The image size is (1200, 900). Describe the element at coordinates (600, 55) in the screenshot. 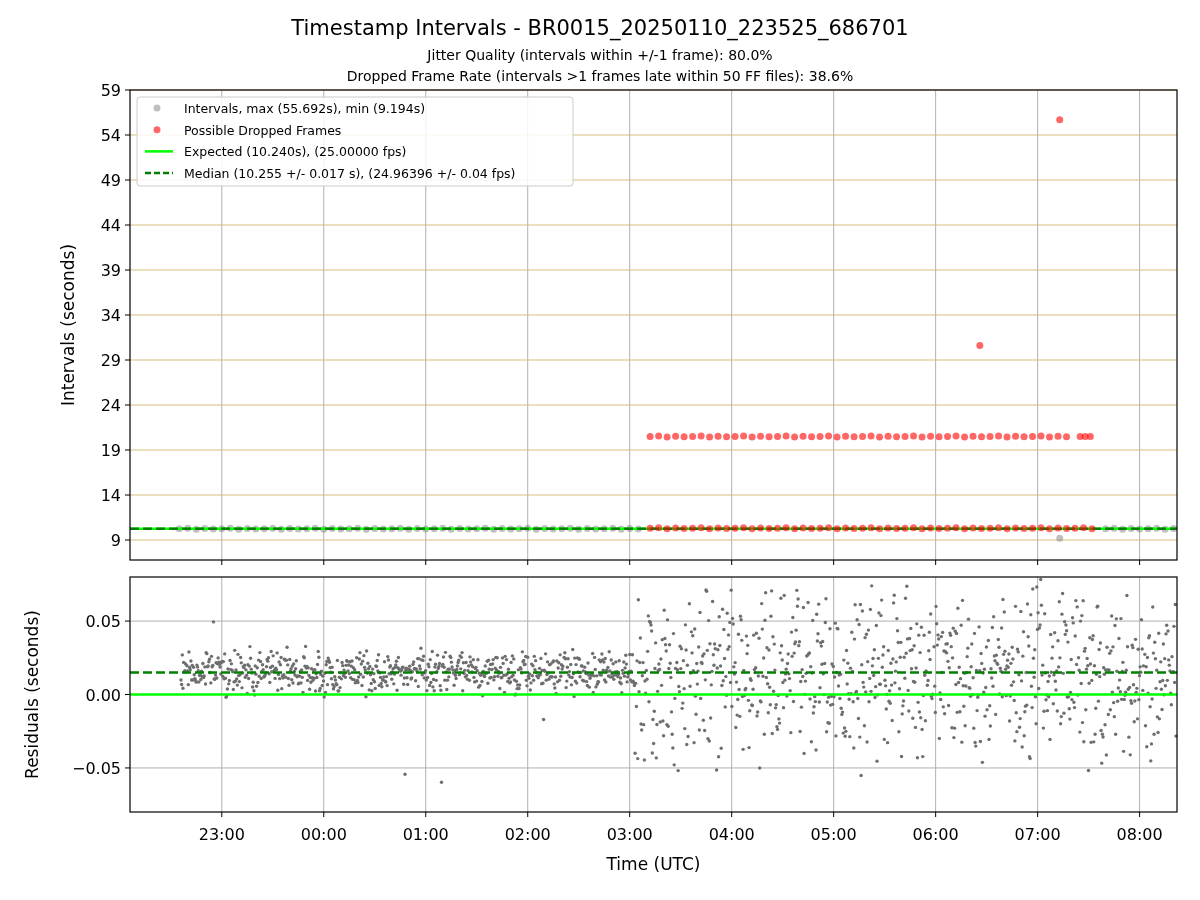

I see `chart-subtitle: Jitter Quality (intervals within +/-1 frame): 80.0%` at that location.